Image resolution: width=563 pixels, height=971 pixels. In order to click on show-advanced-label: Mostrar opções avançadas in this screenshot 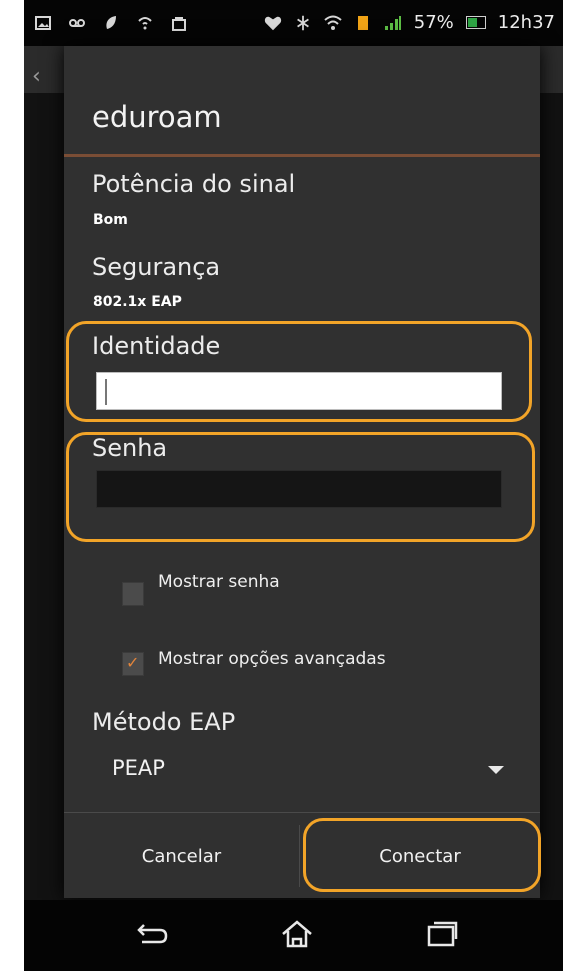, I will do `click(272, 659)`.